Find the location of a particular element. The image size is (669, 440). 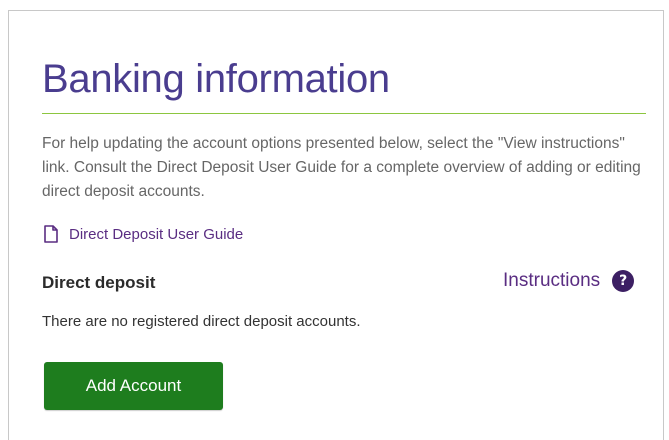

direct-deposit-guide-link: Direct Deposit User Guide is located at coordinates (143, 234).